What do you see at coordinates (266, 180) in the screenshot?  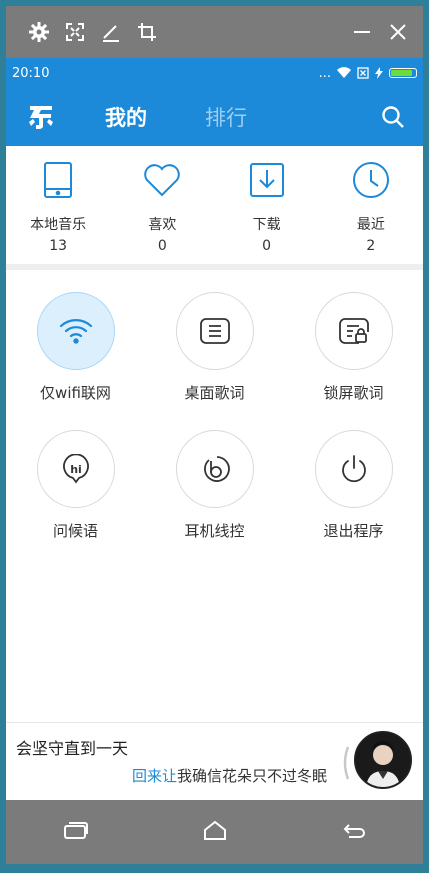 I see `download-icon` at bounding box center [266, 180].